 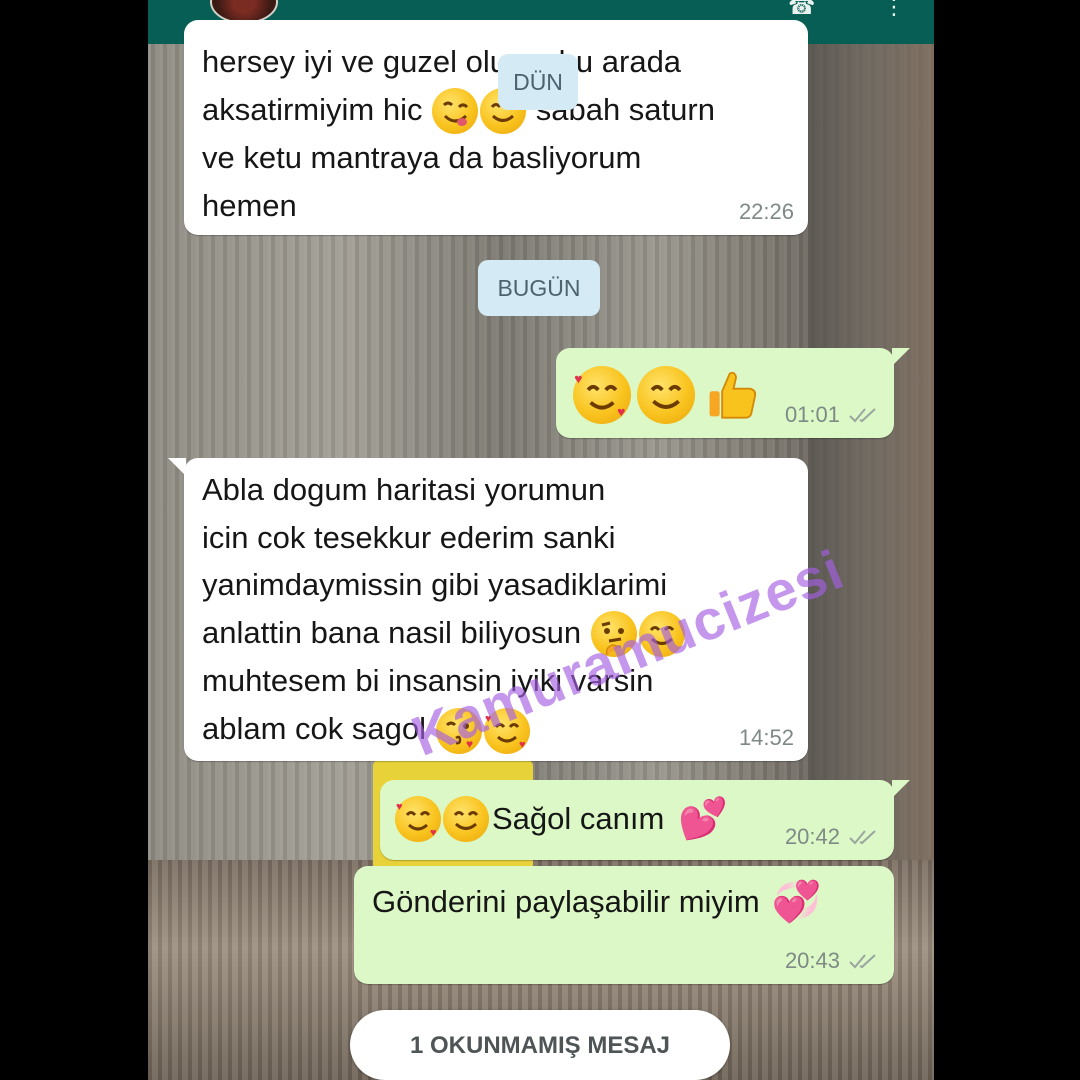 What do you see at coordinates (562, 819) in the screenshot?
I see `message-text: ♥ ♥ Sağol canım 💕` at bounding box center [562, 819].